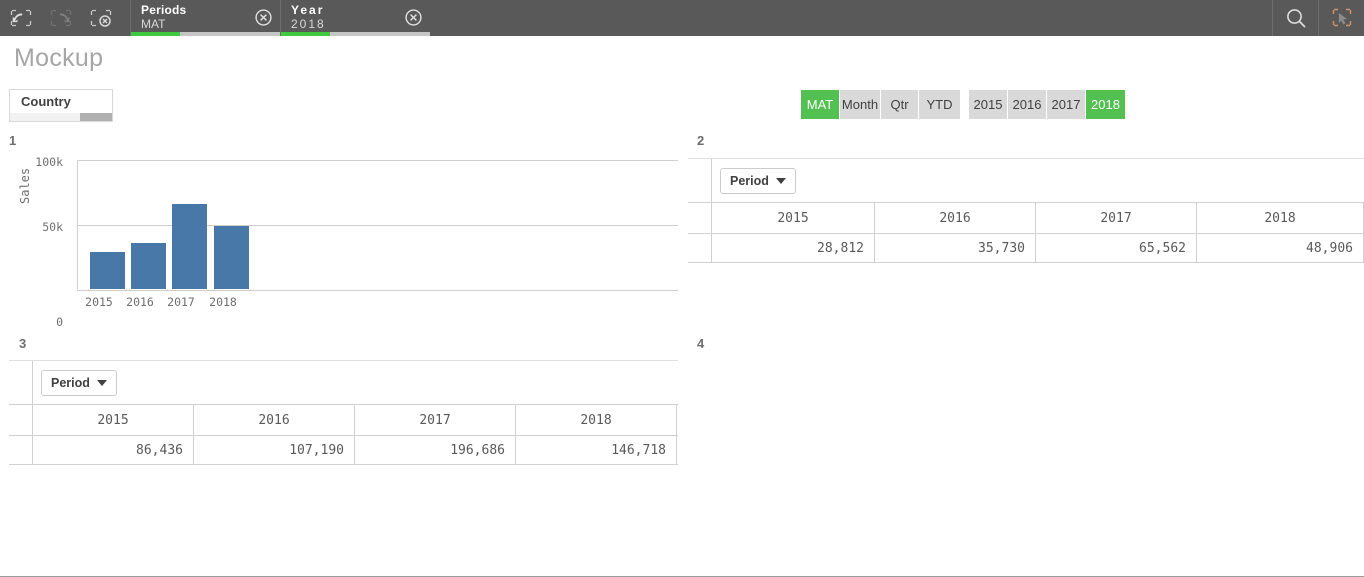 This screenshot has height=577, width=1364. Describe the element at coordinates (900, 104) in the screenshot. I see `period-button-qtr: Qtr` at that location.